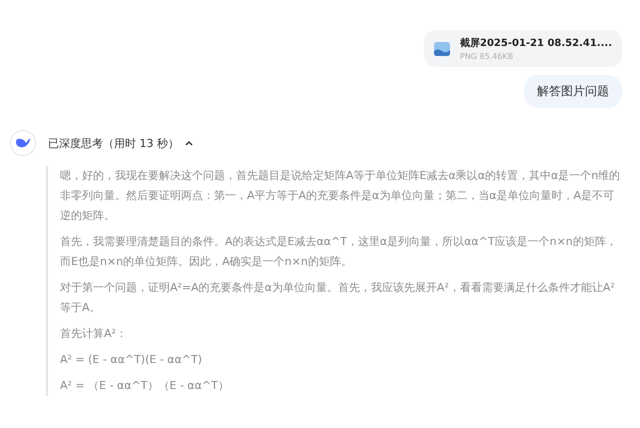 The width and height of the screenshot is (640, 428). I want to click on thinking-paragraph: A² = （E - αα^T）（E - αα^T）, so click(145, 386).